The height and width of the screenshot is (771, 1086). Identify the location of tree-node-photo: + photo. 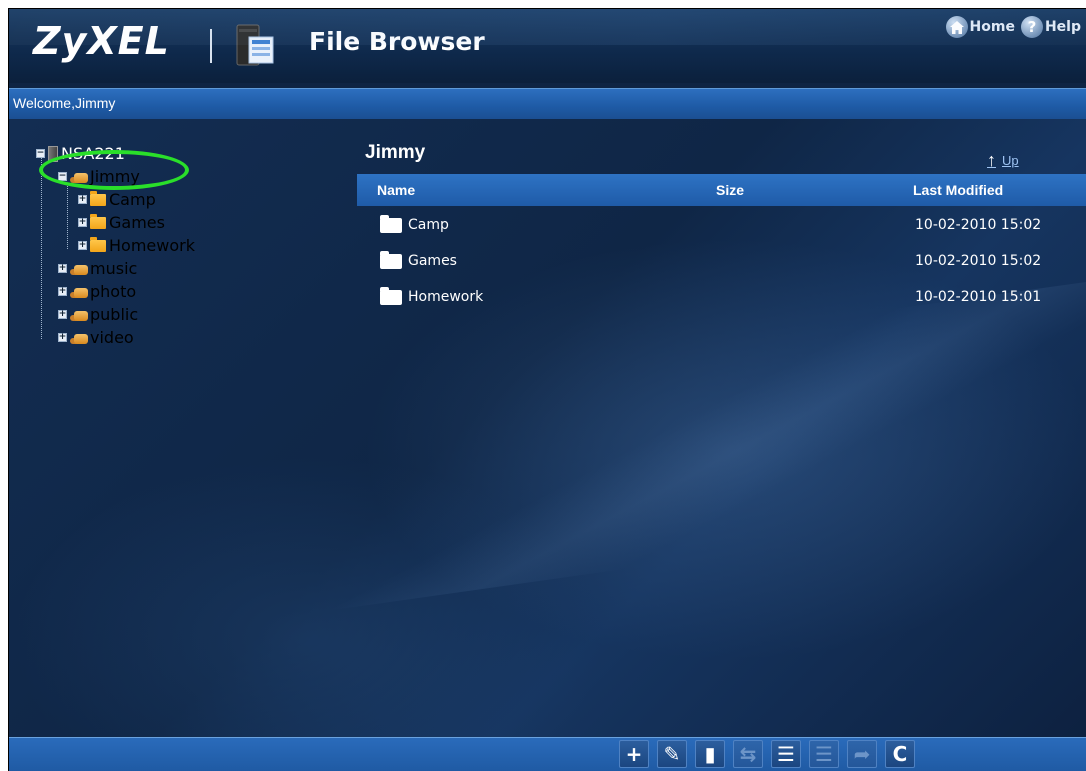
(97, 291).